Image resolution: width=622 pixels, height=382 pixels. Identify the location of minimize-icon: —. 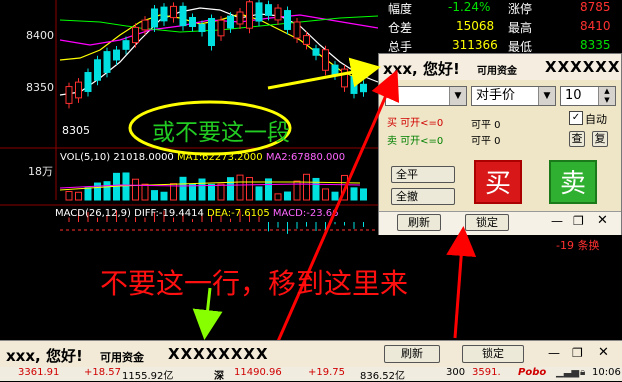
(554, 353).